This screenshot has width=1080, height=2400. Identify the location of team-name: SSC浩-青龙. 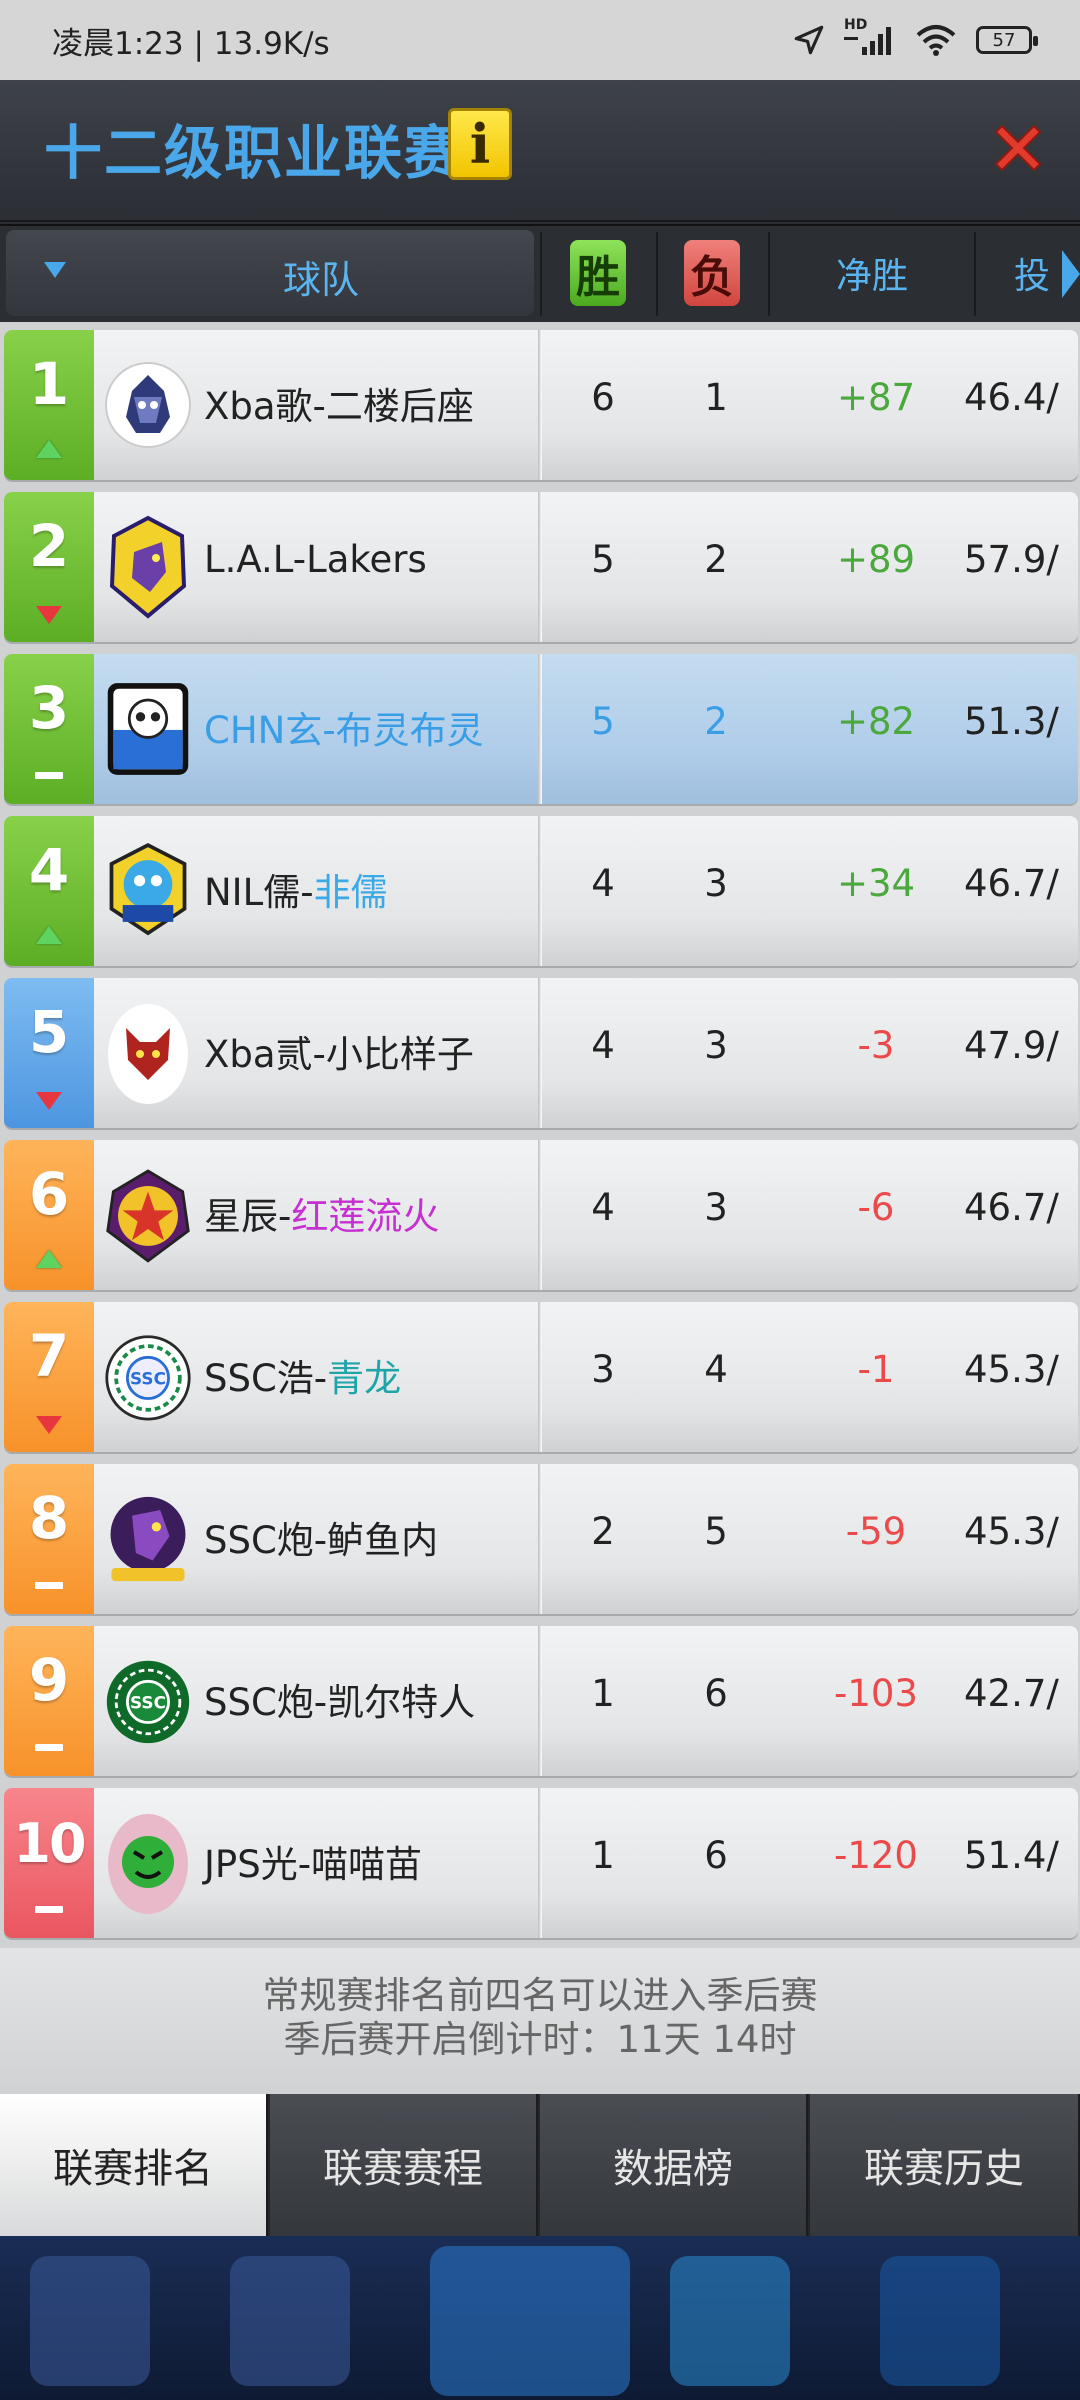
(302, 1375).